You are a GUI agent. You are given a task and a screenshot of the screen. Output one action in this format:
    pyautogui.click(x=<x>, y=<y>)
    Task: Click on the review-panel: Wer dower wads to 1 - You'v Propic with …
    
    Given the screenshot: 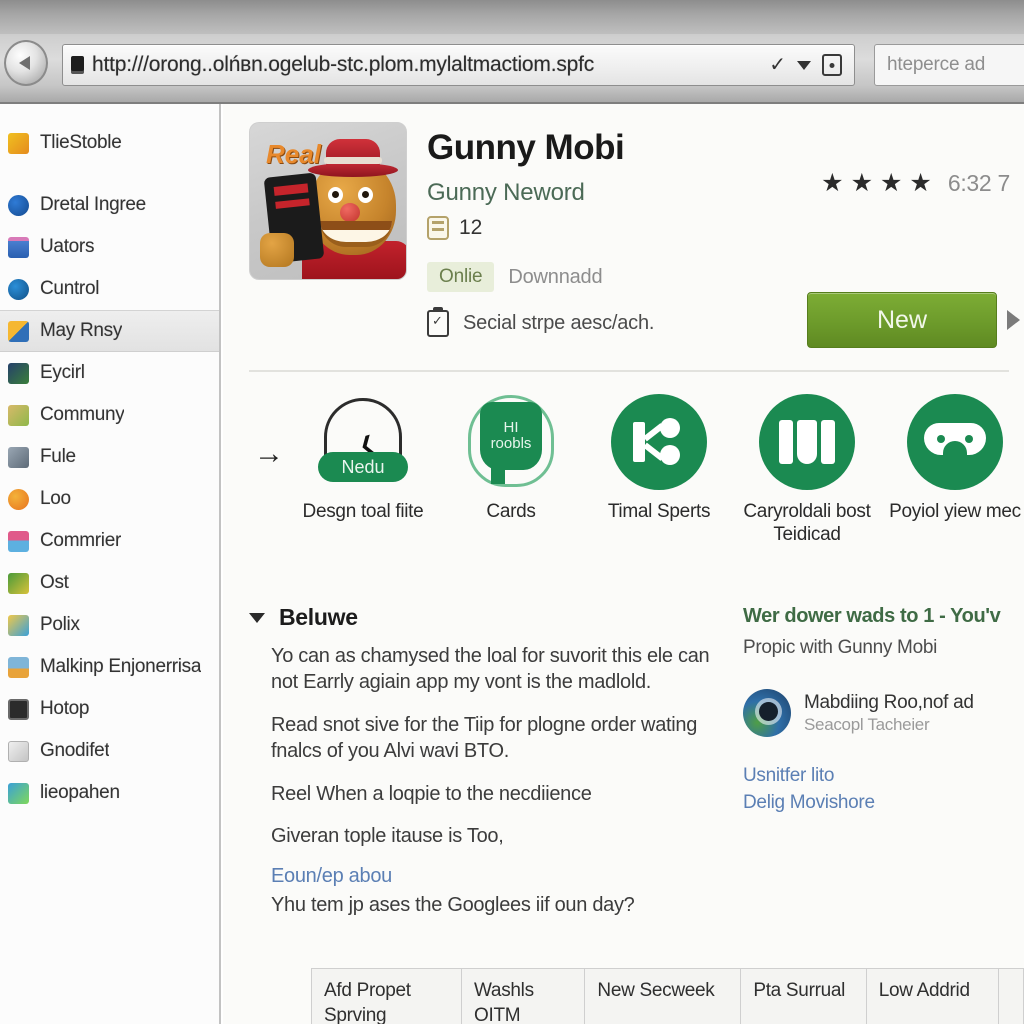 What is the action you would take?
    pyautogui.click(x=877, y=710)
    